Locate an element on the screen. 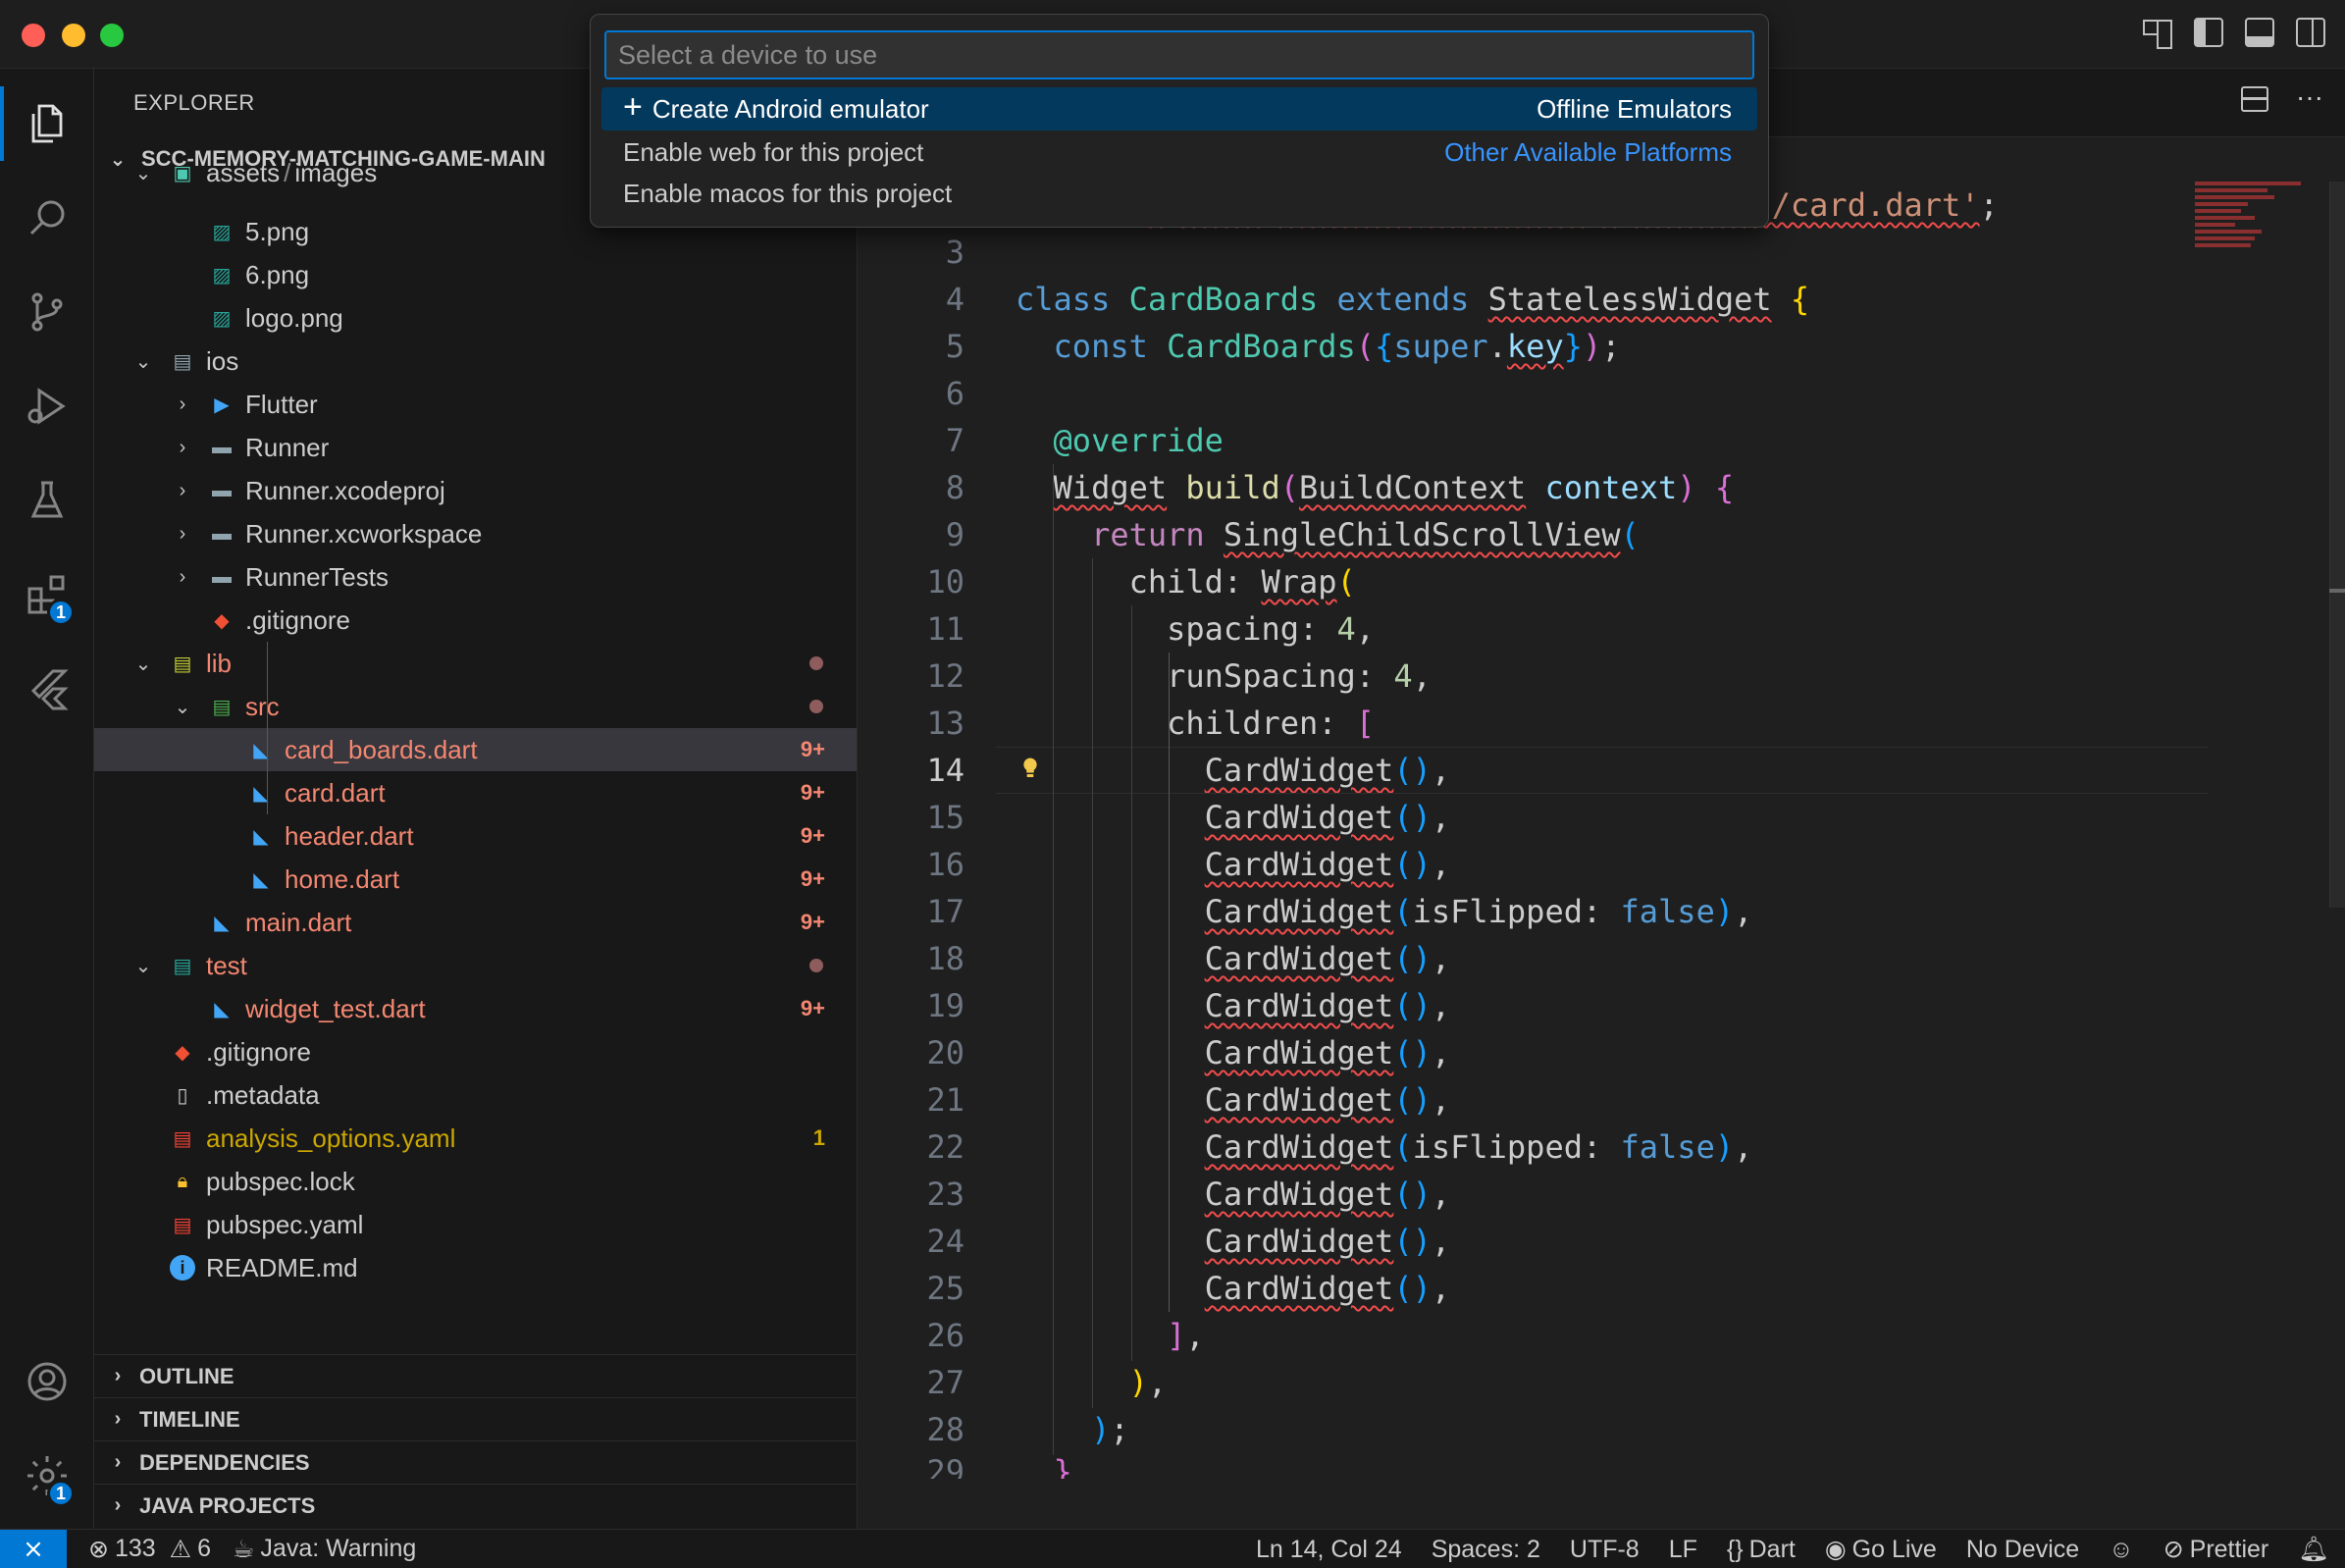 The image size is (2345, 1568). tree-item-home-dart: ◣ home.dart 9+ is located at coordinates (475, 879).